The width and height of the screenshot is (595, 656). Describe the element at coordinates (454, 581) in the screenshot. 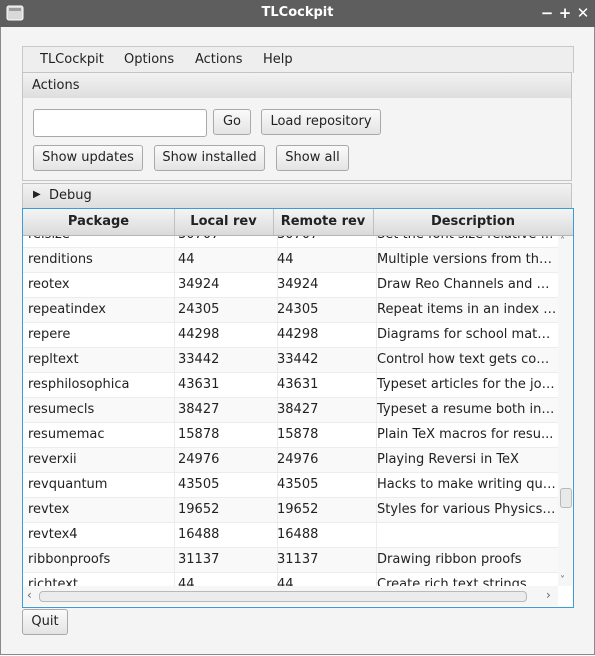

I see `cell-description: Create rich text strings.` at that location.